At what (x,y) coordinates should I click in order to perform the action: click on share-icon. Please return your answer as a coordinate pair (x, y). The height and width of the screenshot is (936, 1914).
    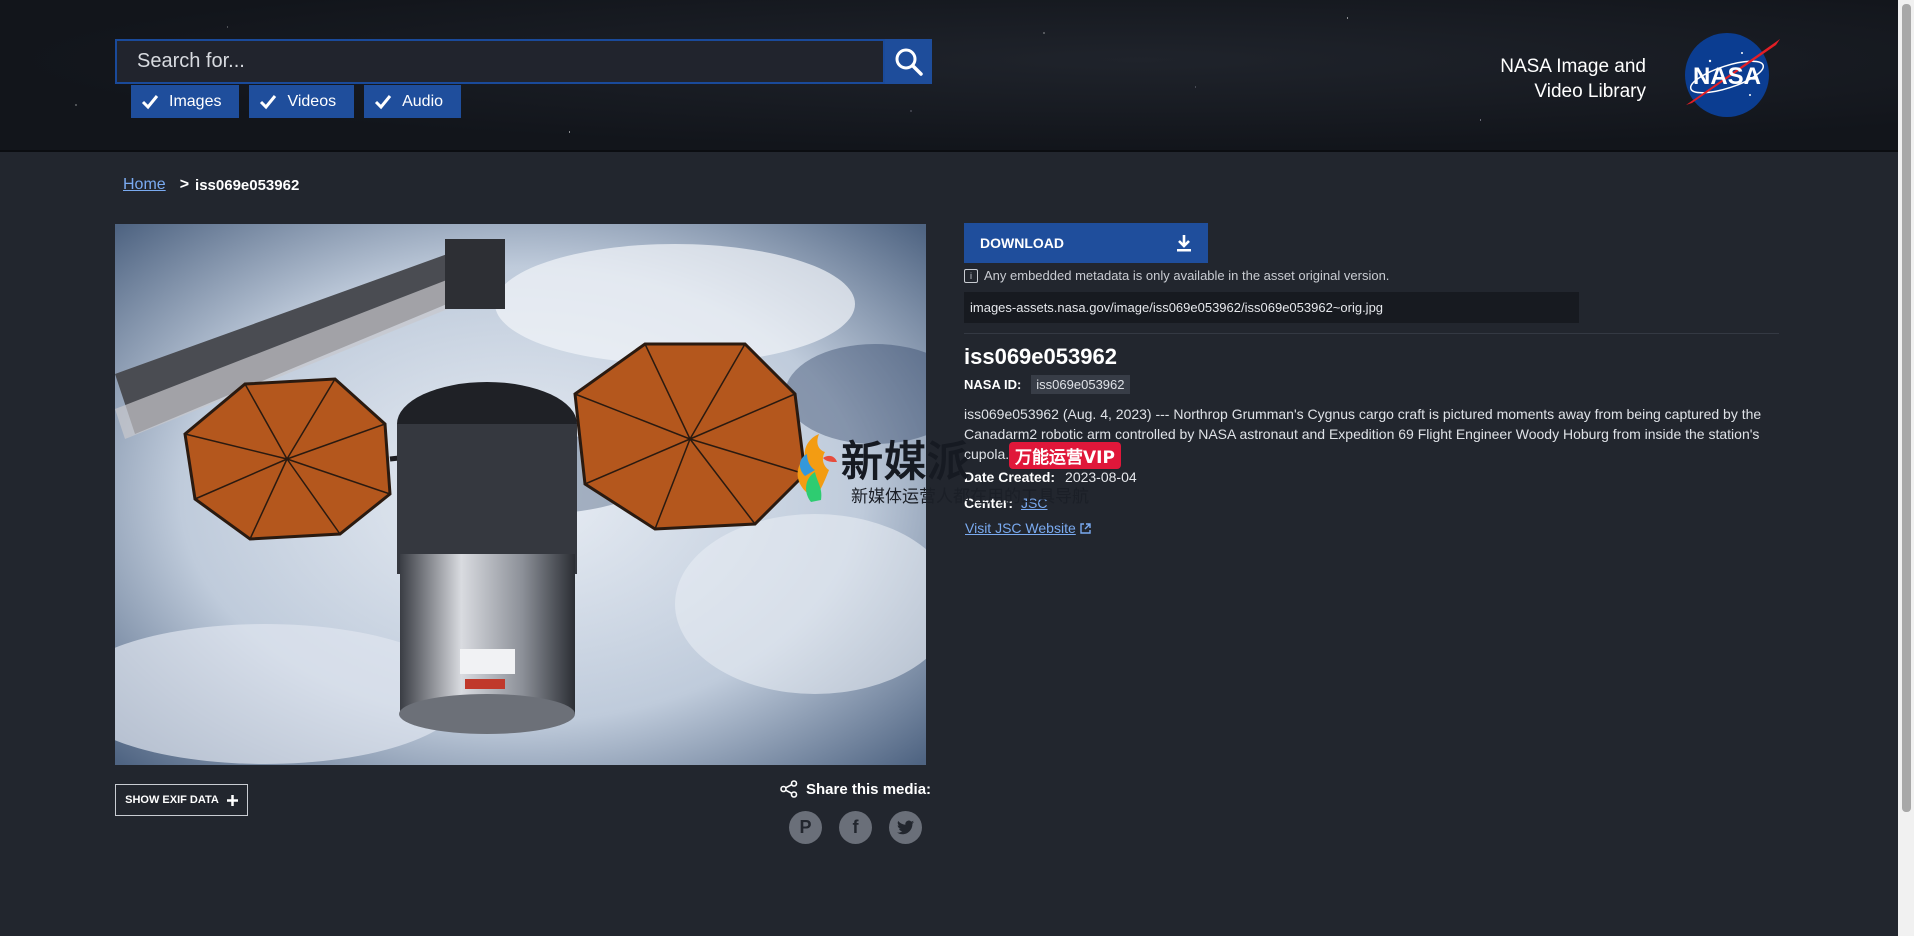
    Looking at the image, I should click on (789, 789).